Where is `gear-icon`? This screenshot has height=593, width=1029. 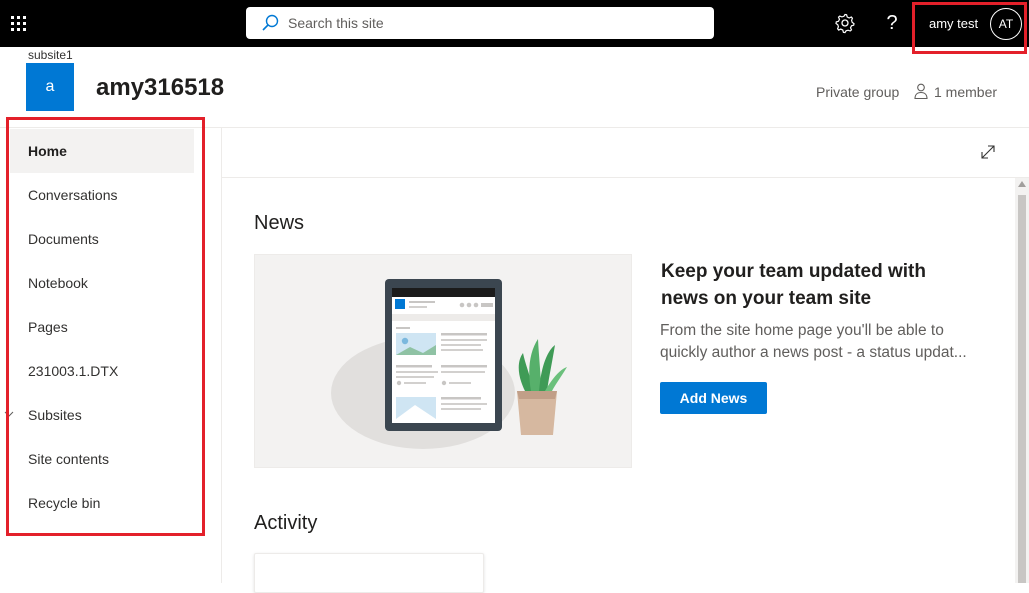
gear-icon is located at coordinates (845, 23).